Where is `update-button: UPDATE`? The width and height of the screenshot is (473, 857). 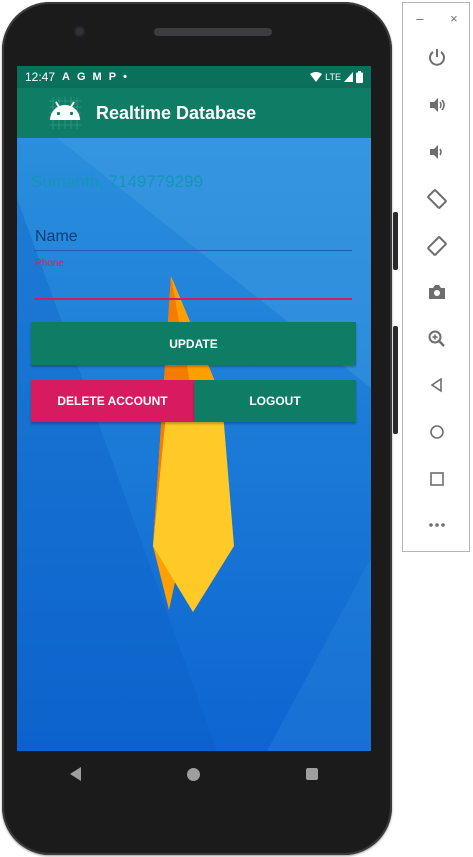
update-button: UPDATE is located at coordinates (193, 343).